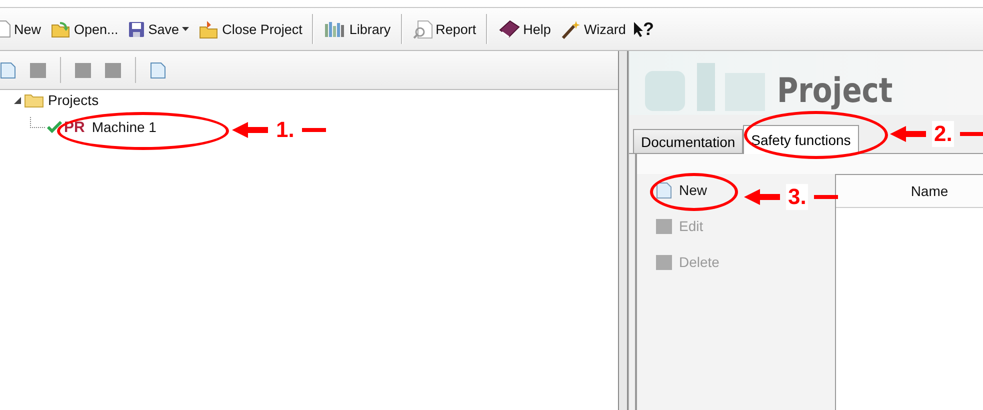 The image size is (983, 410). I want to click on book-icon, so click(509, 29).